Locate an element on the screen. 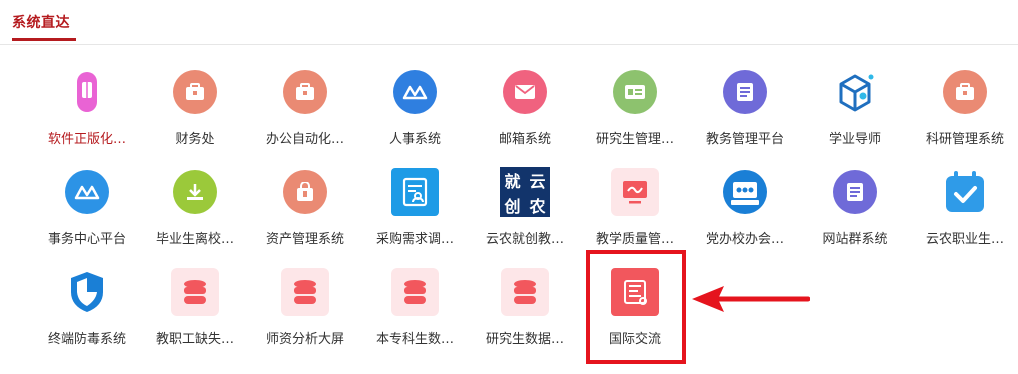 This screenshot has width=1018, height=374. mail-icon is located at coordinates (525, 92).